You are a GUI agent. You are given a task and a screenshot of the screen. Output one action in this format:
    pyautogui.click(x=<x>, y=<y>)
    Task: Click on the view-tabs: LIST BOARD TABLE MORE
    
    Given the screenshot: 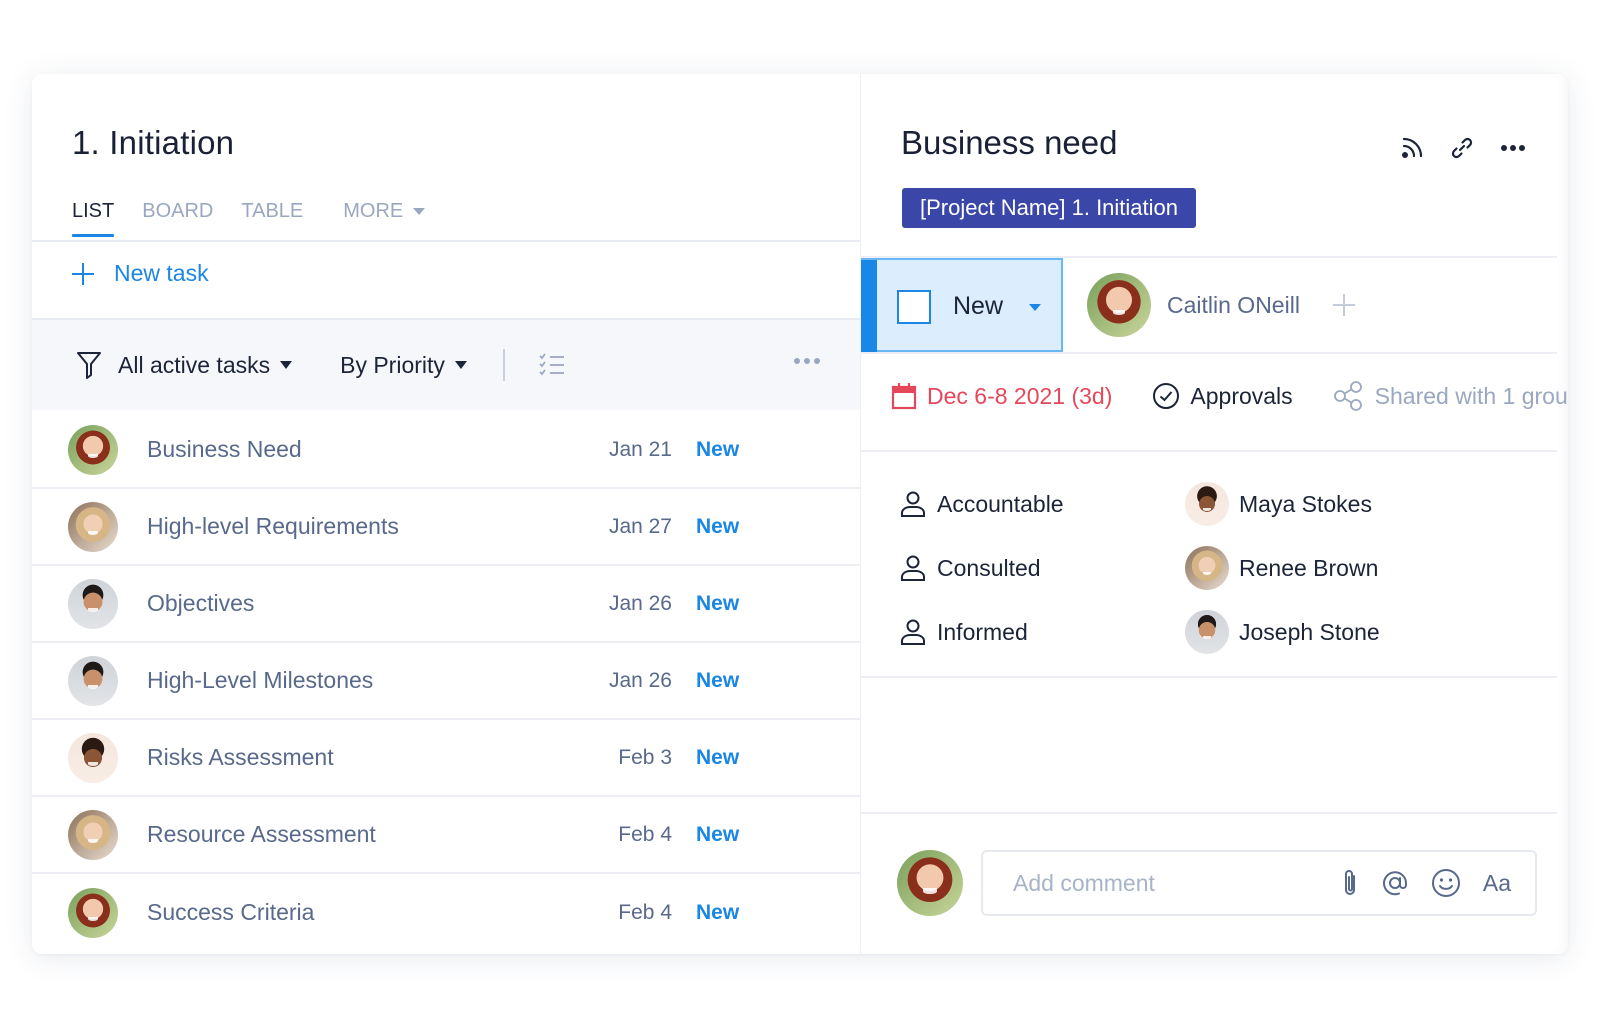 What is the action you would take?
    pyautogui.click(x=262, y=218)
    